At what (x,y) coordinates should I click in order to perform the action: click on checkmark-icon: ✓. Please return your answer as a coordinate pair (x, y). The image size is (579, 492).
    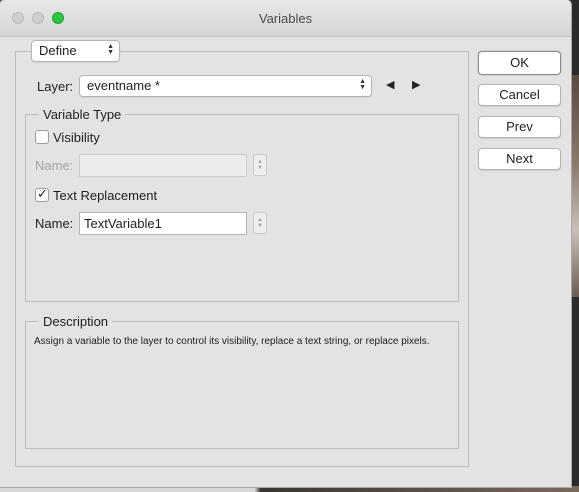
    Looking at the image, I should click on (42, 193).